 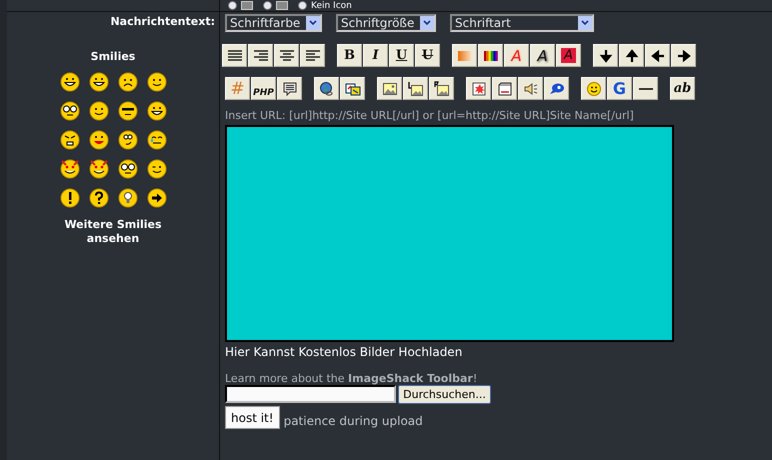 What do you see at coordinates (273, 23) in the screenshot?
I see `font-select: Schriftfarbe` at bounding box center [273, 23].